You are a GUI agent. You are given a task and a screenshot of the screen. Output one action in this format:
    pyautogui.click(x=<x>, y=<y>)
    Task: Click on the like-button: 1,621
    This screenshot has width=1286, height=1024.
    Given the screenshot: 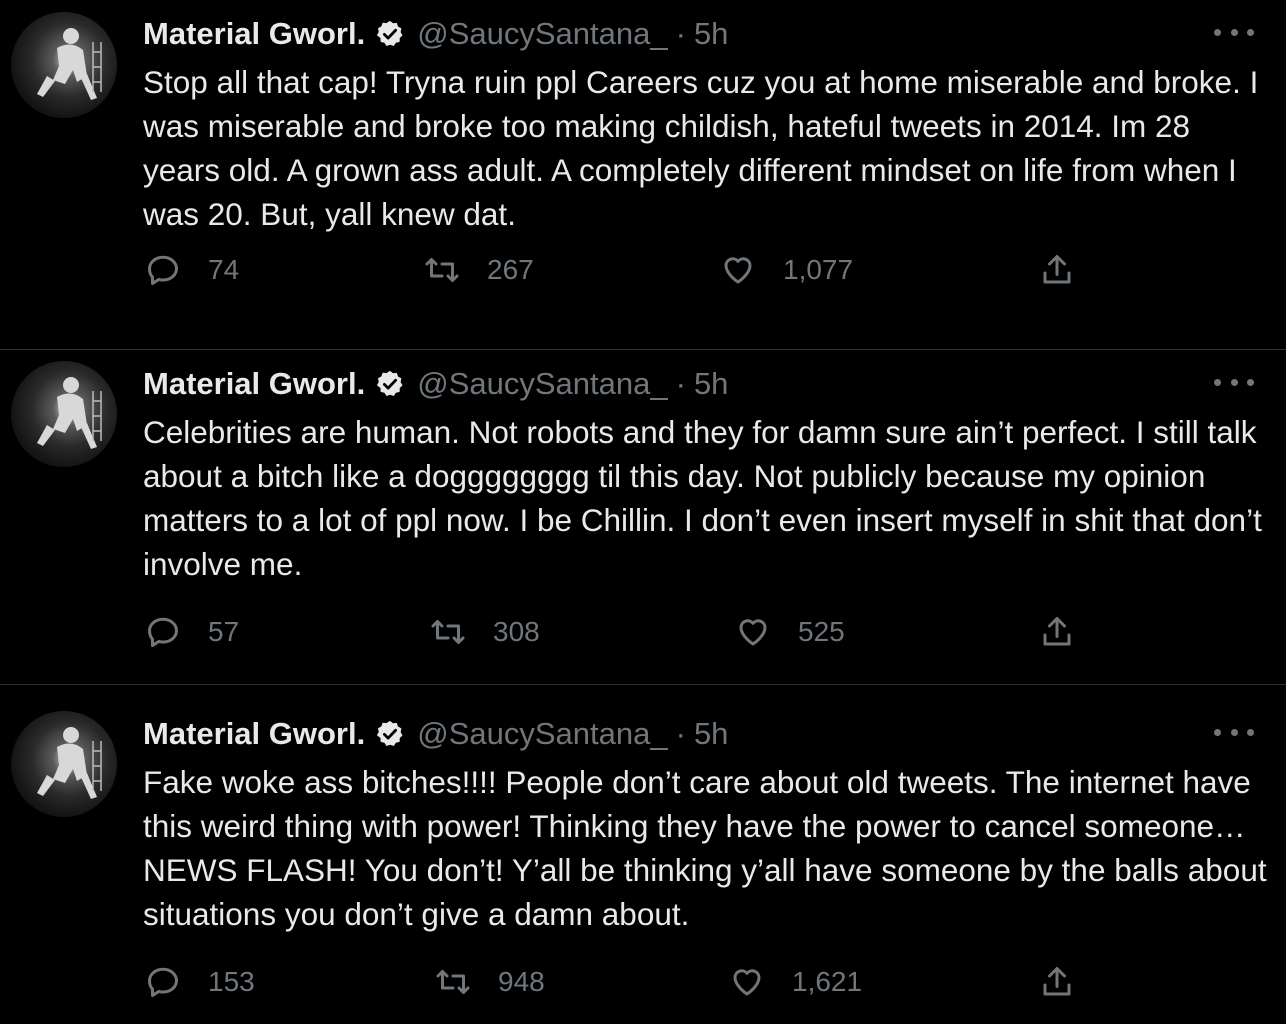 What is the action you would take?
    pyautogui.click(x=795, y=982)
    